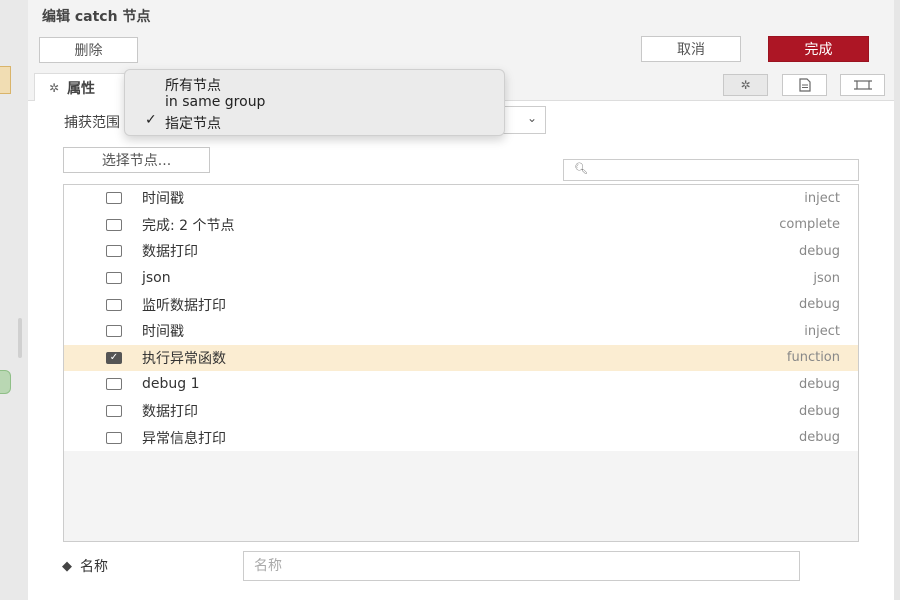  Describe the element at coordinates (184, 438) in the screenshot. I see `node-name: 异常信息打印` at that location.